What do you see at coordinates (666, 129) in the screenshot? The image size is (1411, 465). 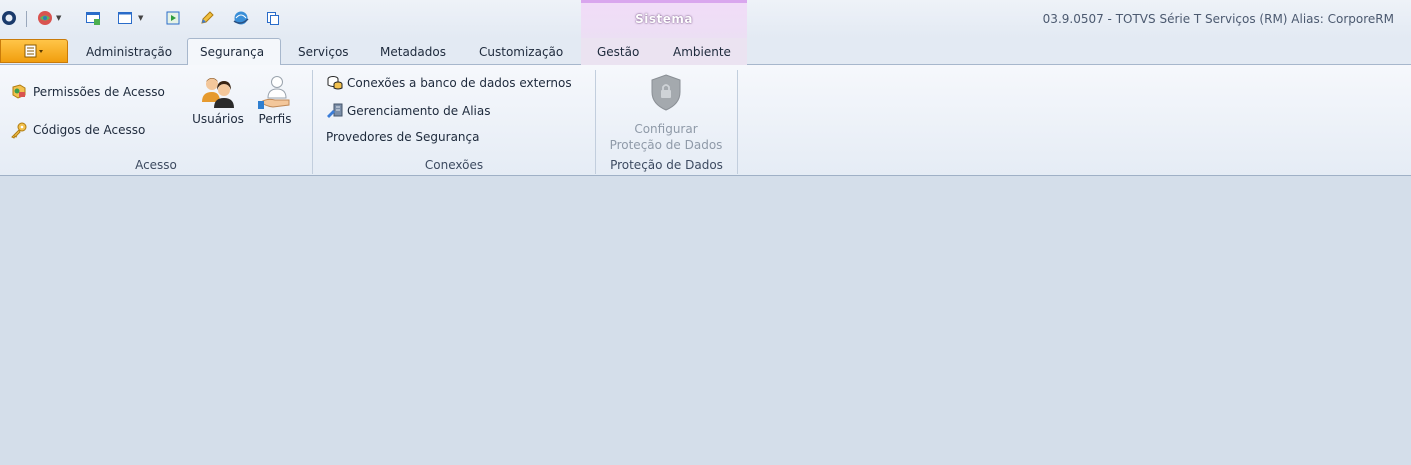 I see `configurar-label: Configurar` at bounding box center [666, 129].